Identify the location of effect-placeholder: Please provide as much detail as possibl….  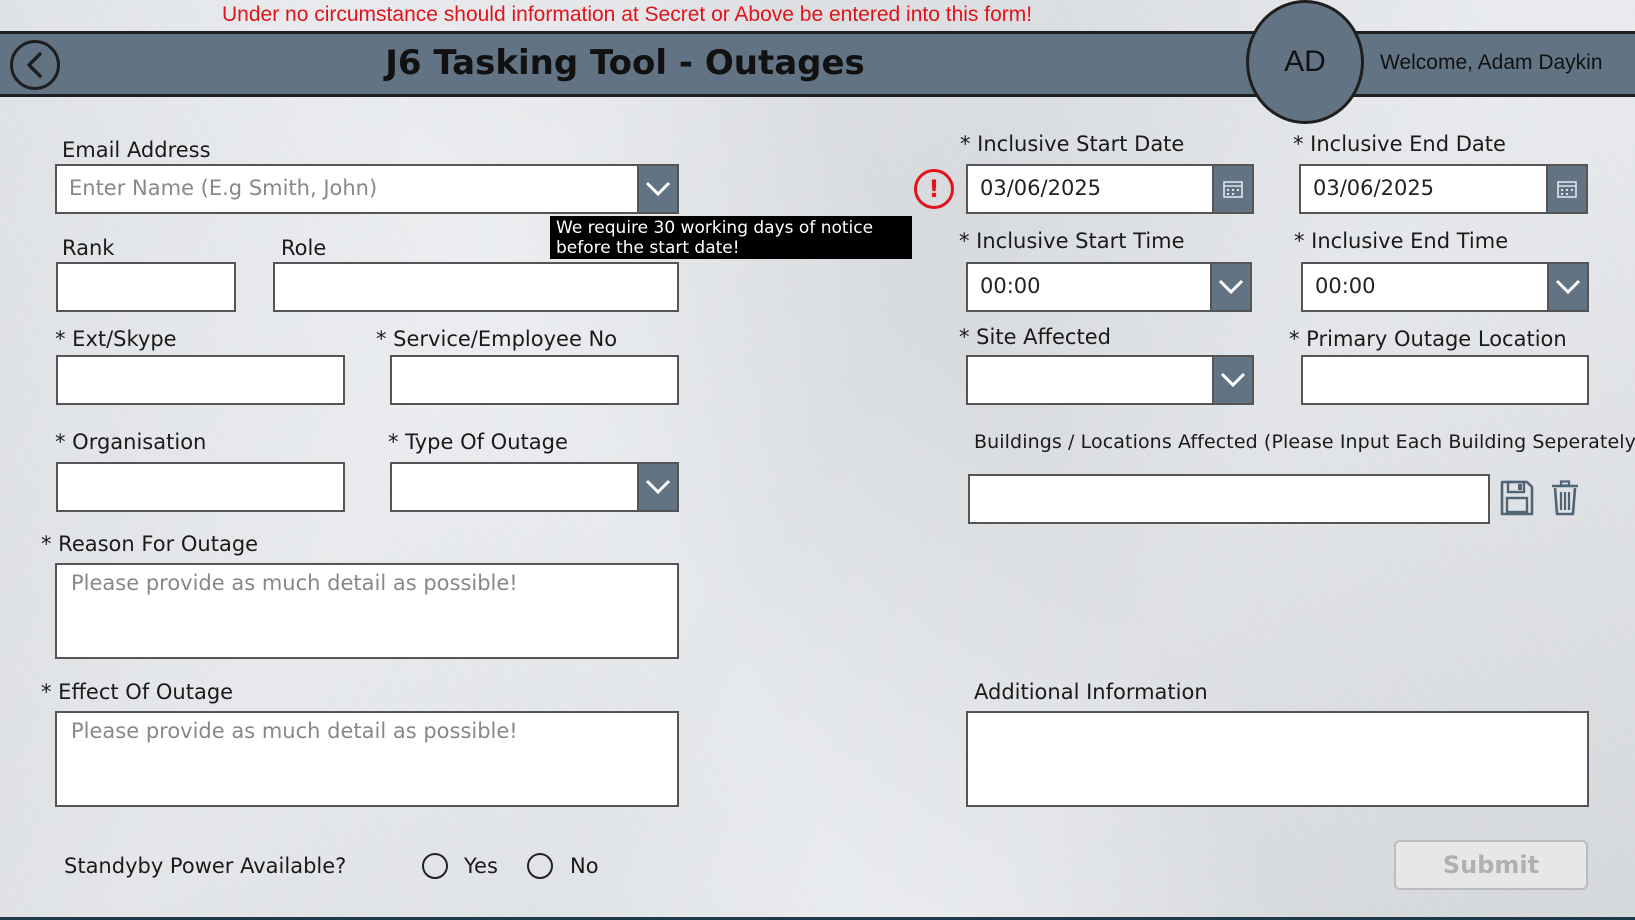
(294, 731).